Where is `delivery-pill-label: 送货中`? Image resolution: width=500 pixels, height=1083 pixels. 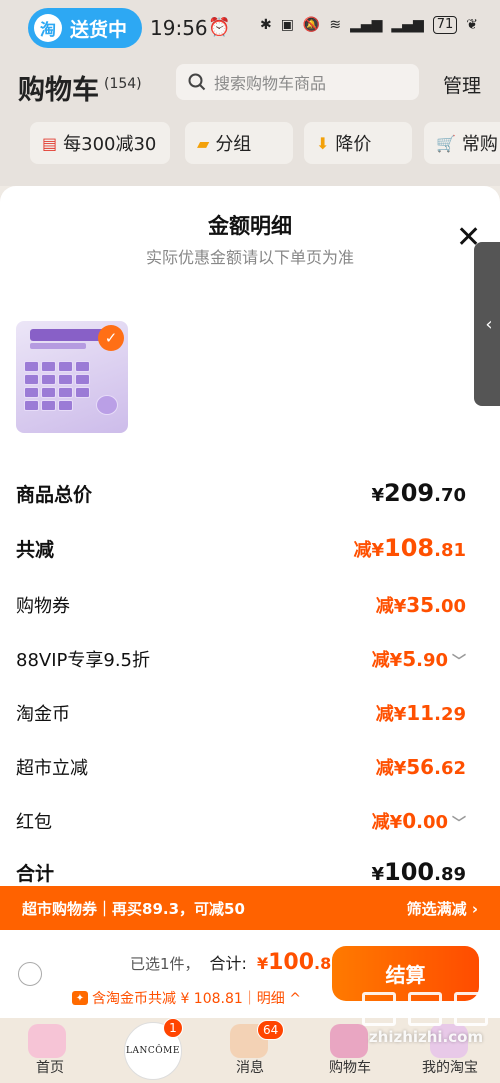 delivery-pill-label: 送货中 is located at coordinates (99, 29).